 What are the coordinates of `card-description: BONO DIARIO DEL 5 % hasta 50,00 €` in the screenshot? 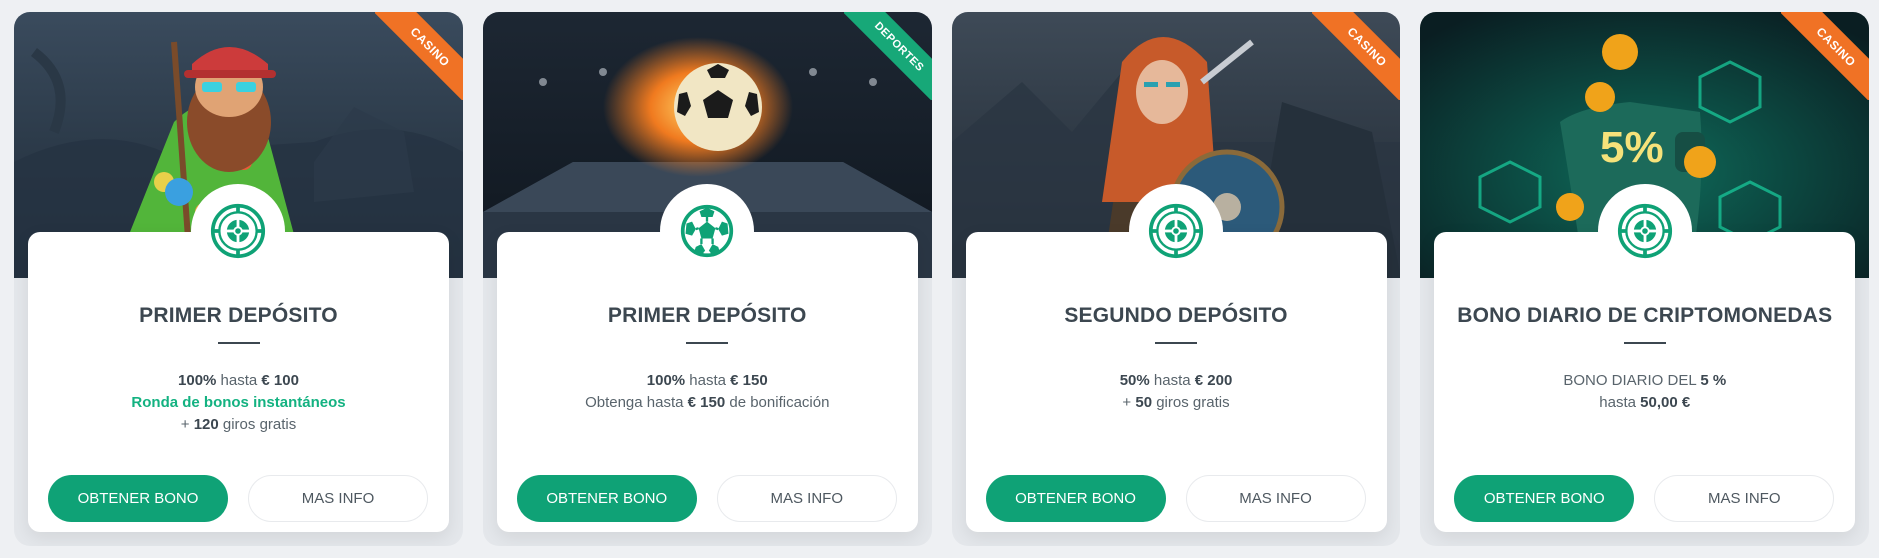 It's located at (1644, 392).